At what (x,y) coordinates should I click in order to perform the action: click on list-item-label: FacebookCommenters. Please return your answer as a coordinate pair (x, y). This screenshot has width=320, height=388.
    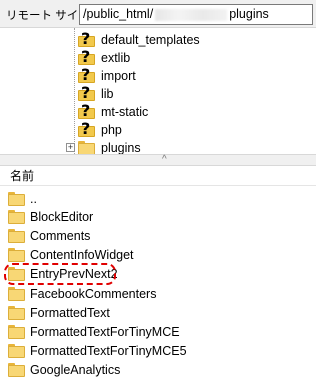
    Looking at the image, I should click on (93, 293).